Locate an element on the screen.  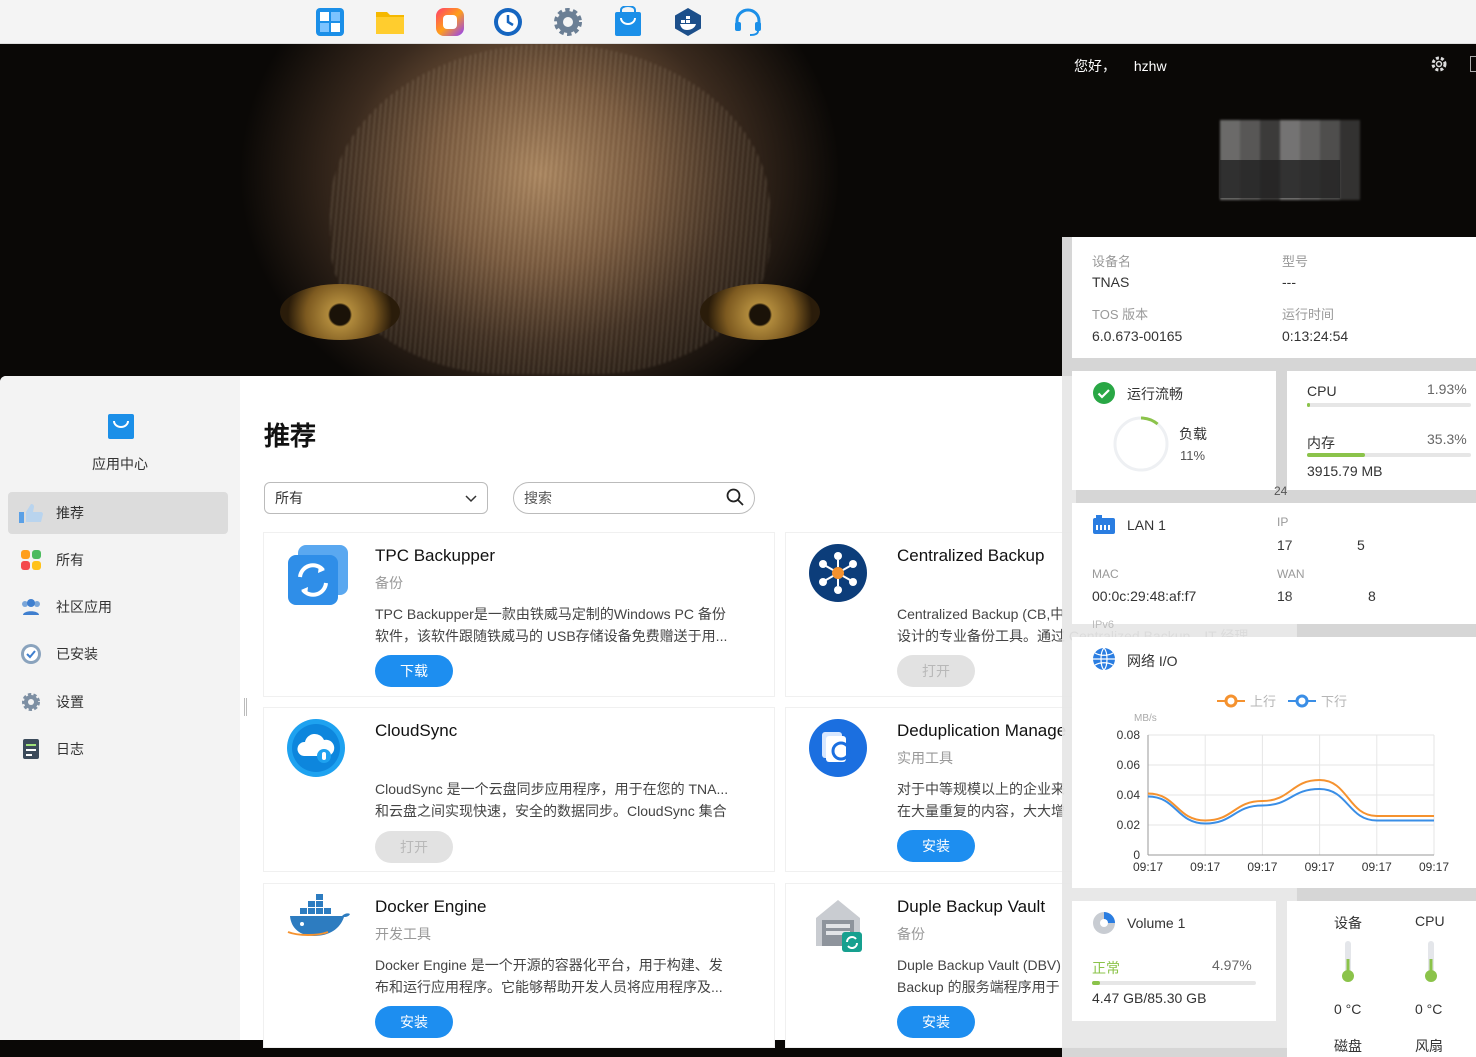
wallpaper-left-eye is located at coordinates (340, 312).